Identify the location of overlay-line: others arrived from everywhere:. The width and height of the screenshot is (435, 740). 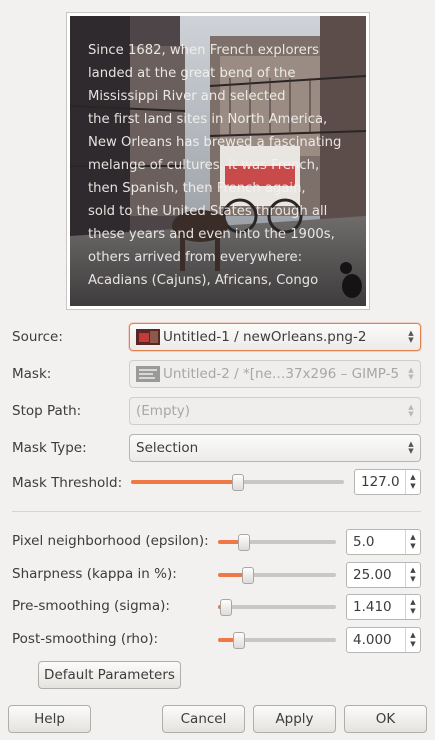
(195, 257).